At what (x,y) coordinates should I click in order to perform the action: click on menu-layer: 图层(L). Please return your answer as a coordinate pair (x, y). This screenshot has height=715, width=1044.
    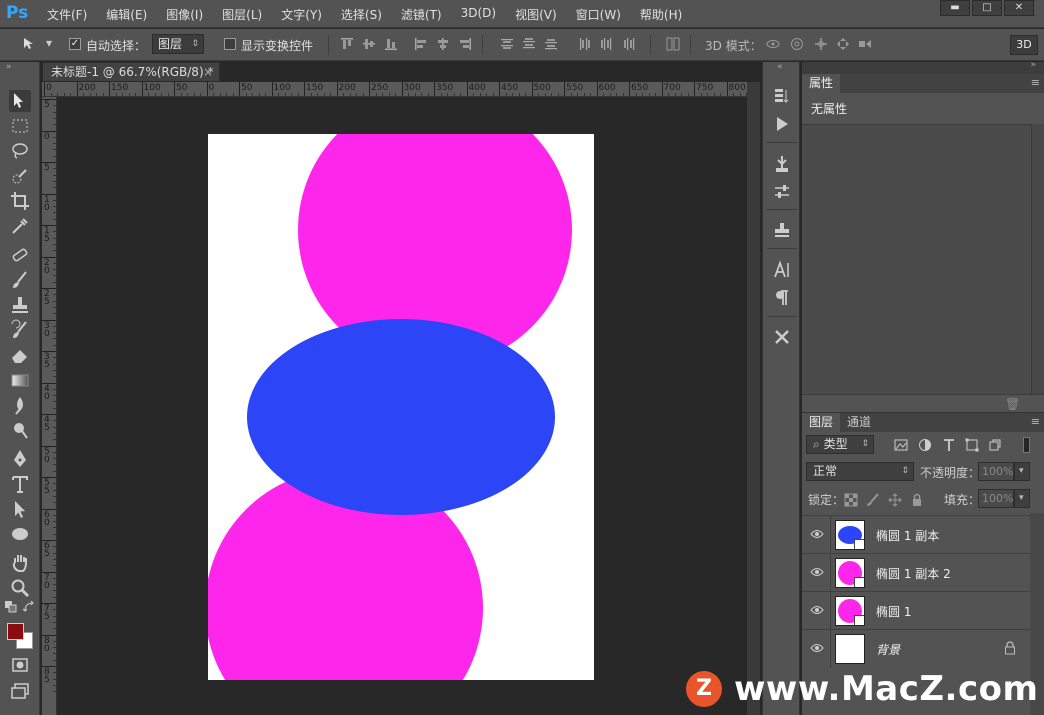
    Looking at the image, I should click on (242, 14).